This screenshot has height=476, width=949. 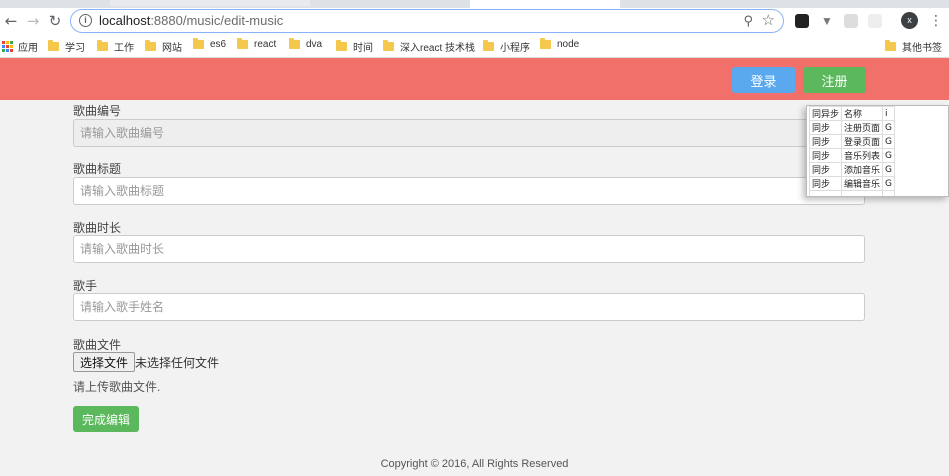 I want to click on bookmark-folder: 学习, so click(x=66, y=46).